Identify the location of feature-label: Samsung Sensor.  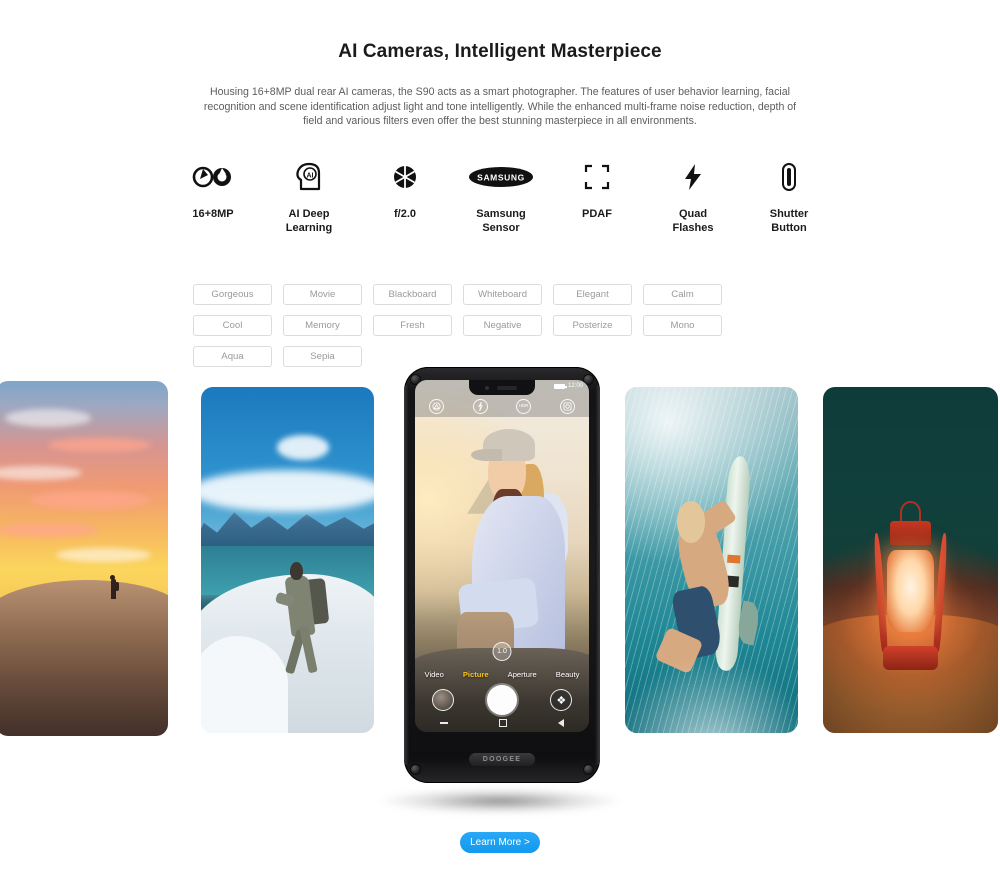
(501, 221).